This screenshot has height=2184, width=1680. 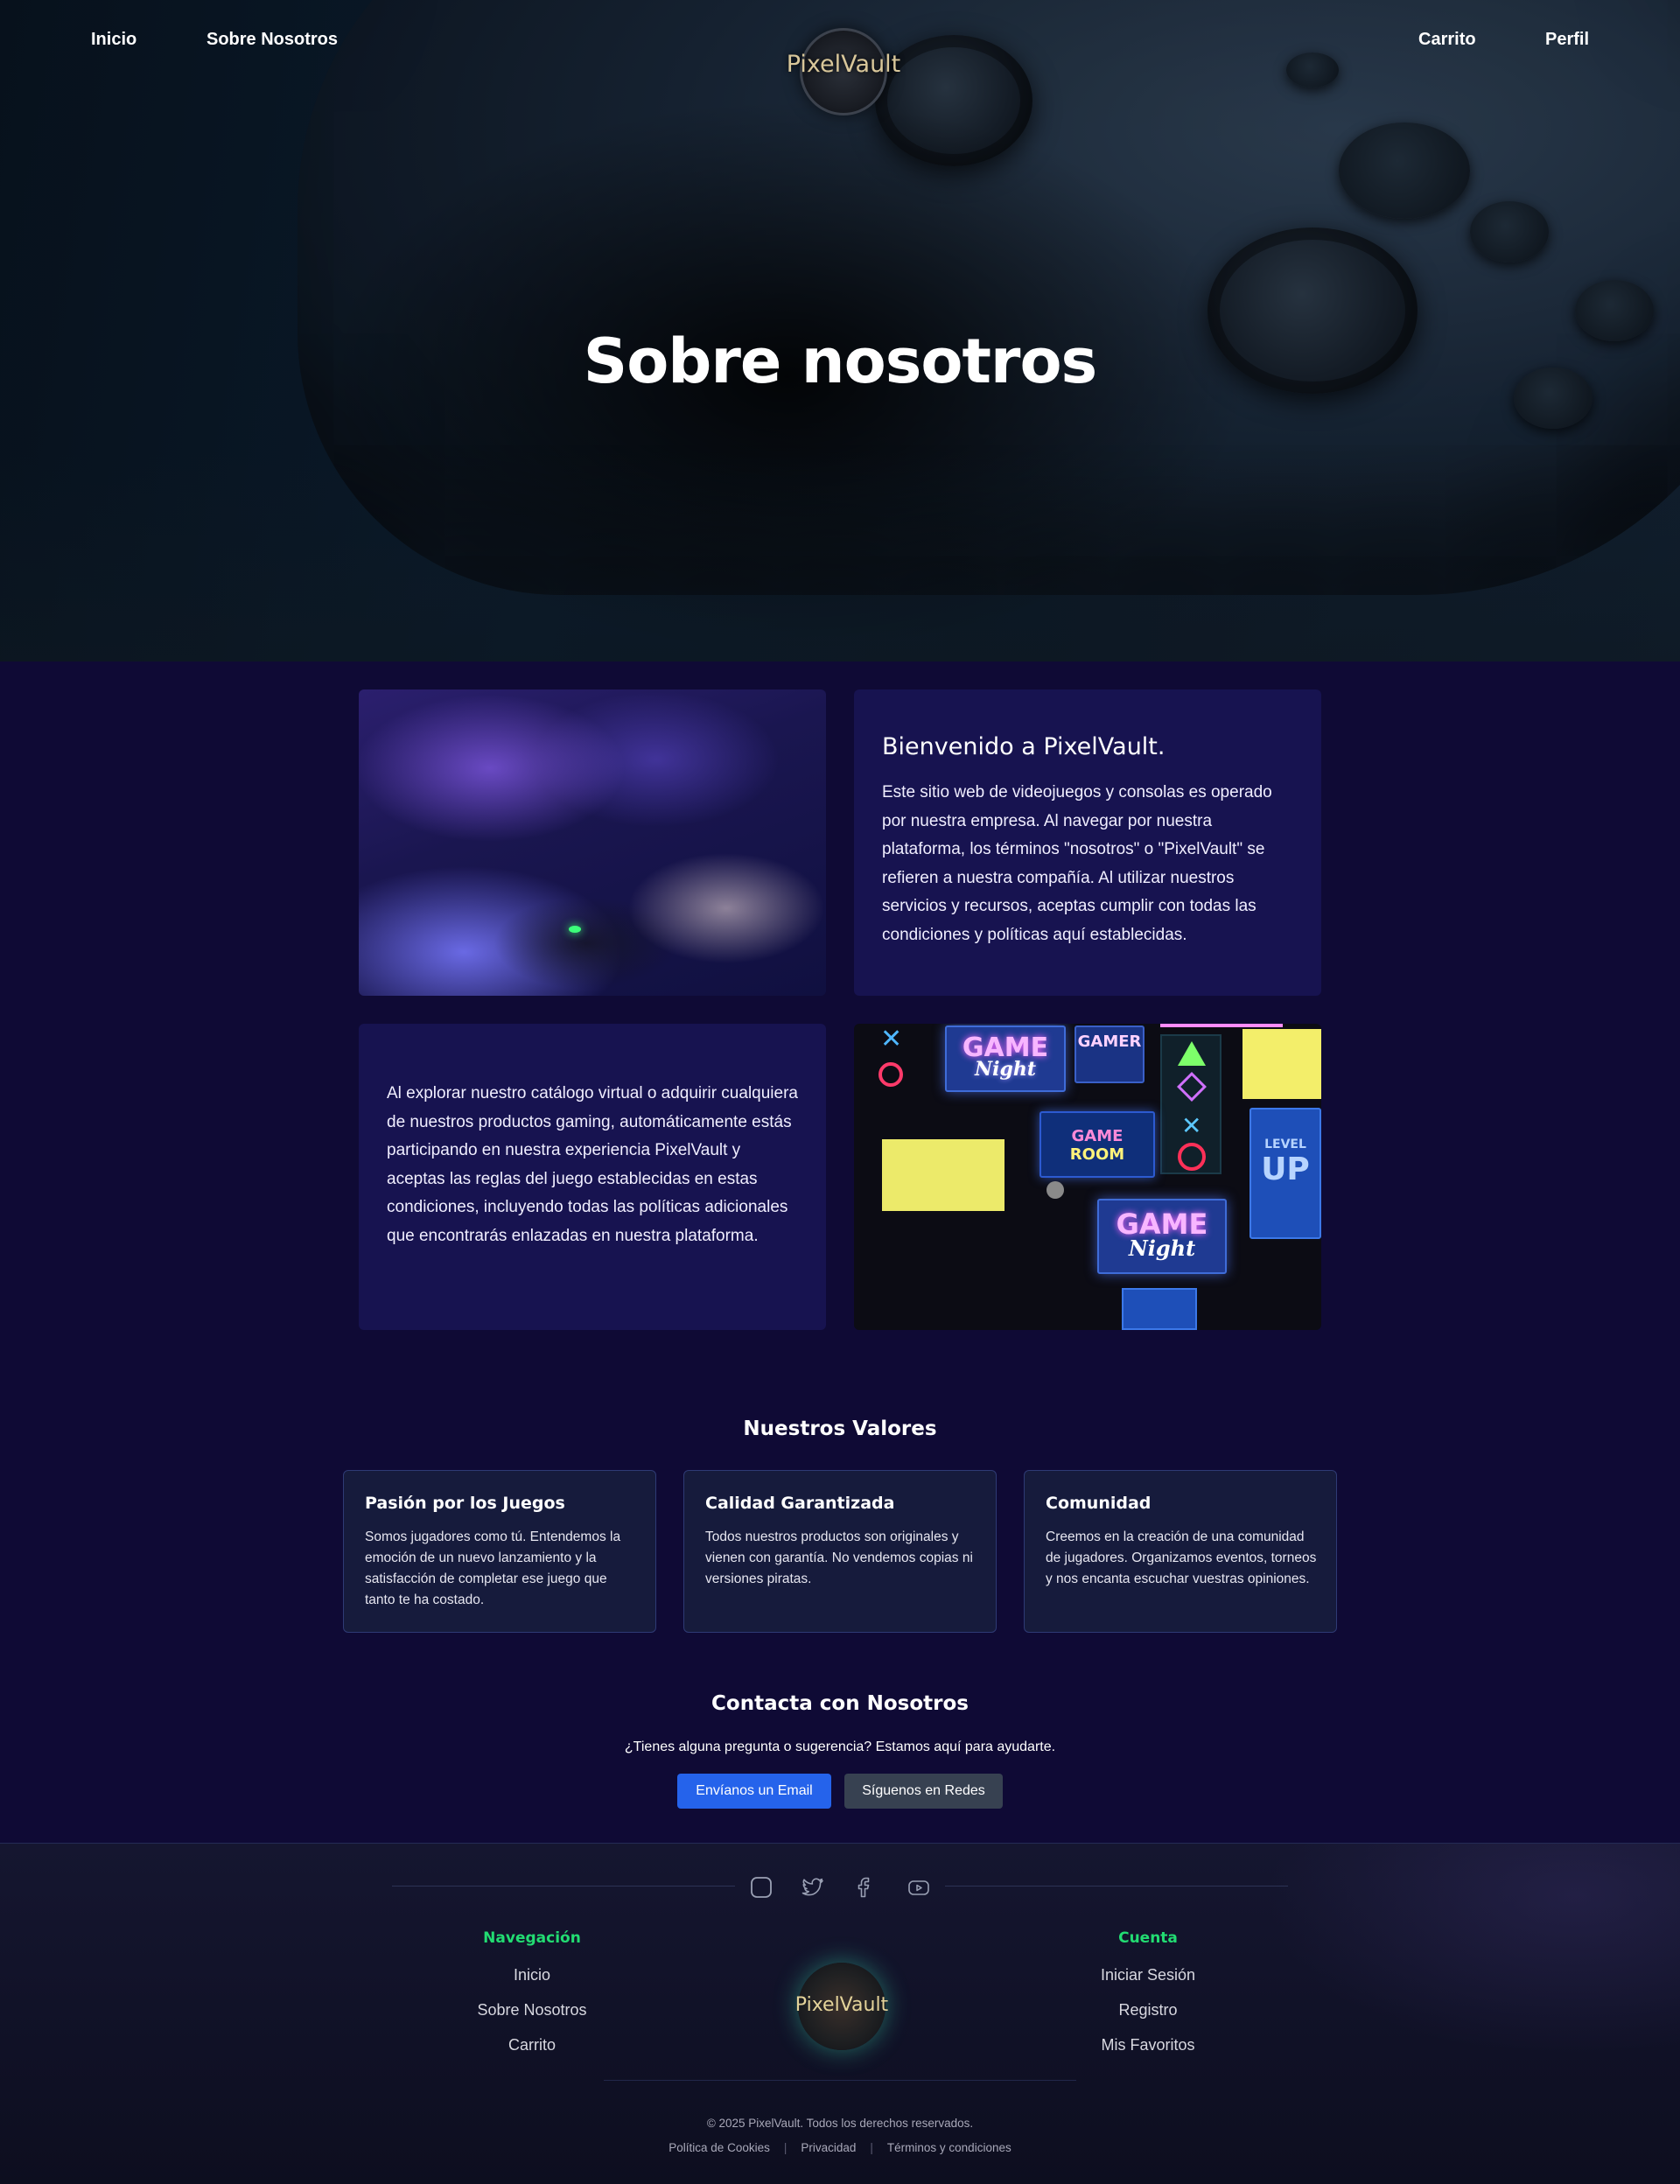 I want to click on nav-sobre-nosotros: Sobre Nosotros, so click(x=272, y=40).